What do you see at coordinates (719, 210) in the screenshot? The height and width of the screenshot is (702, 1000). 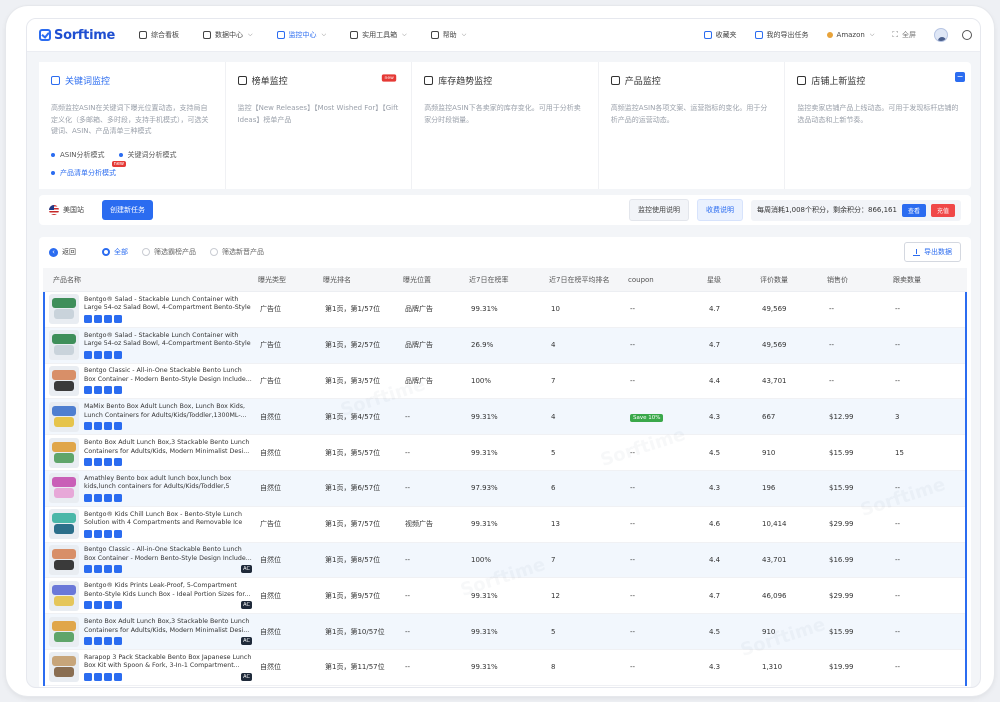 I see `pricing-help-button: 收费说明` at bounding box center [719, 210].